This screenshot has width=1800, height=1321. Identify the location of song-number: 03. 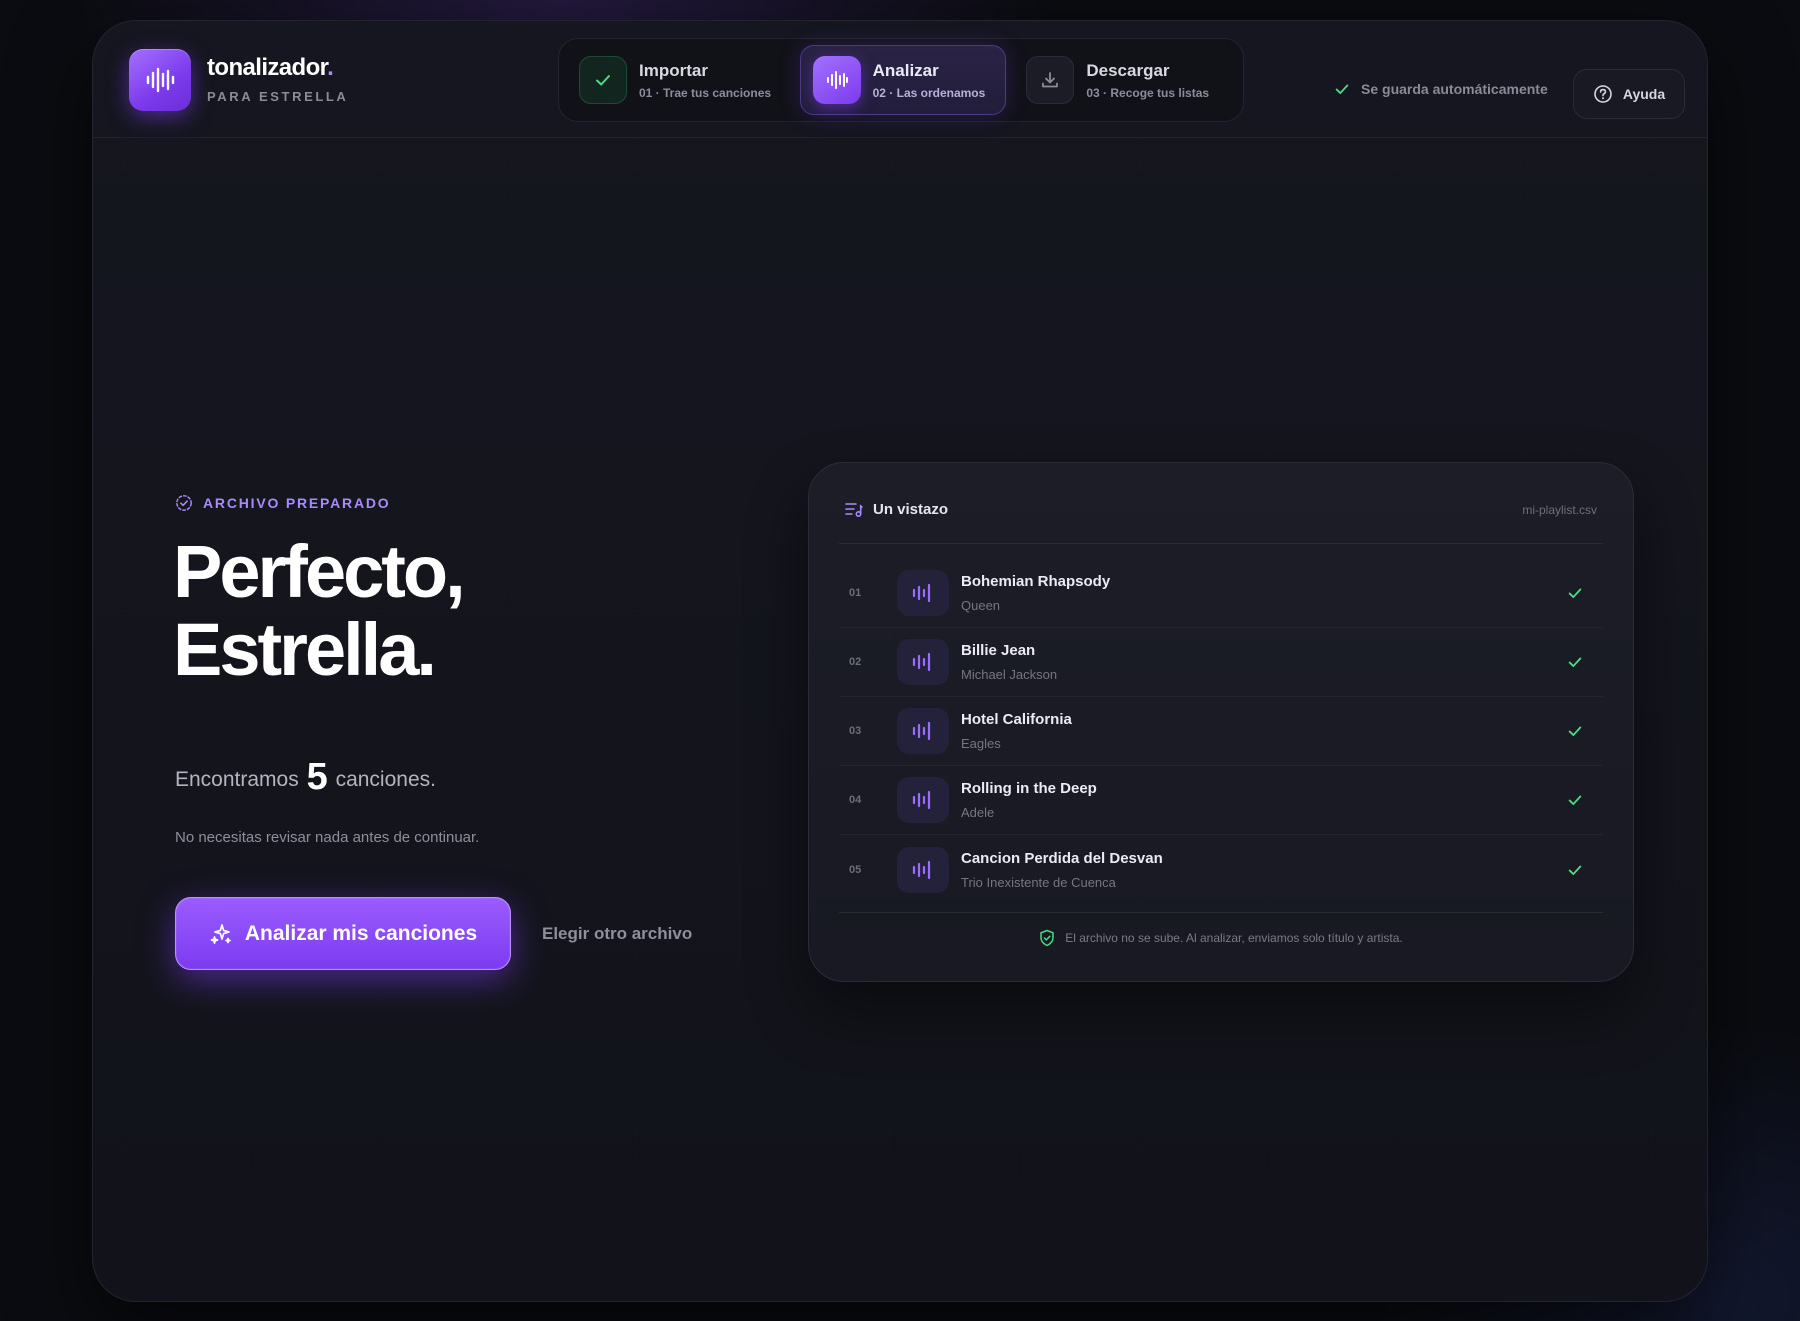
(855, 731).